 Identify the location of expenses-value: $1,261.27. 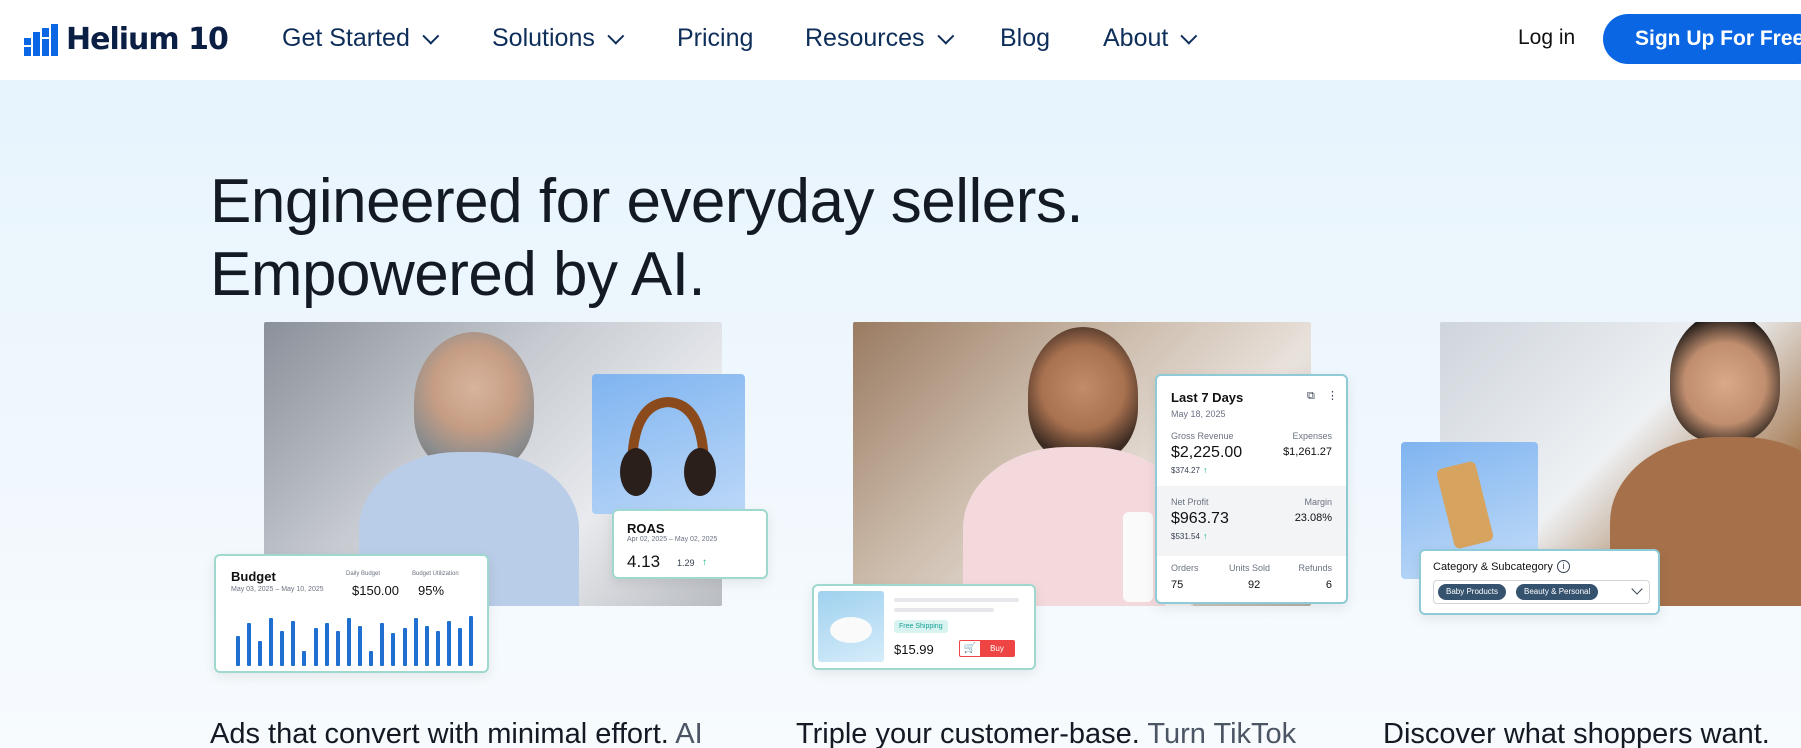
(1307, 452).